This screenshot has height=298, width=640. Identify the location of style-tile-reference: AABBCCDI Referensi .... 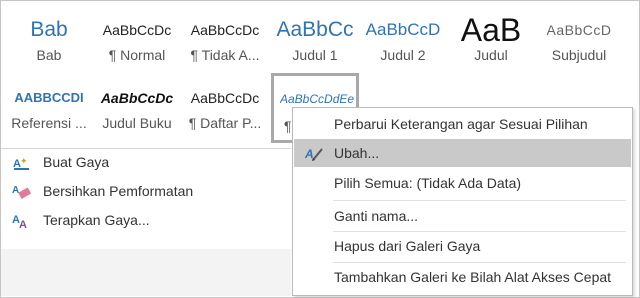
(49, 106).